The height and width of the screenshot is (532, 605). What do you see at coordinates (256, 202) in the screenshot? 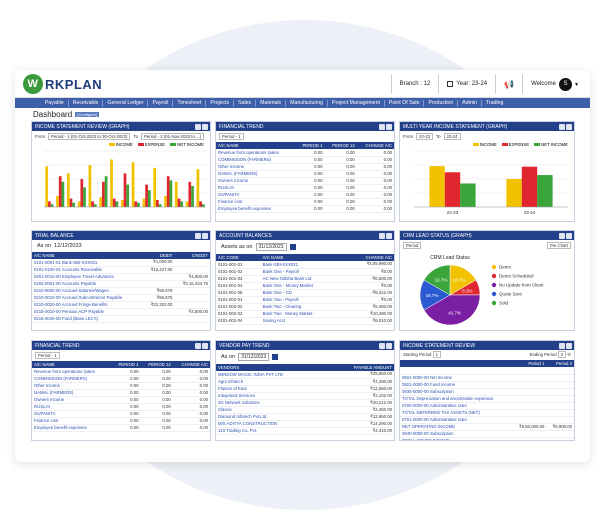
I see `table-cell: Finance cost` at bounding box center [256, 202].